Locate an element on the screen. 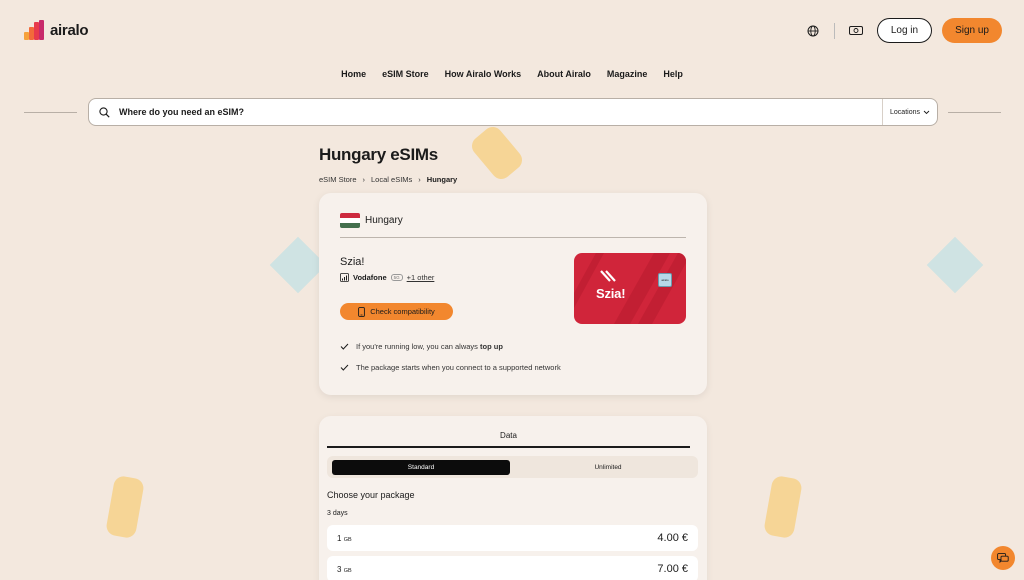 This screenshot has height=580, width=1024. nav-item-esim-store: eSIM Store is located at coordinates (405, 74).